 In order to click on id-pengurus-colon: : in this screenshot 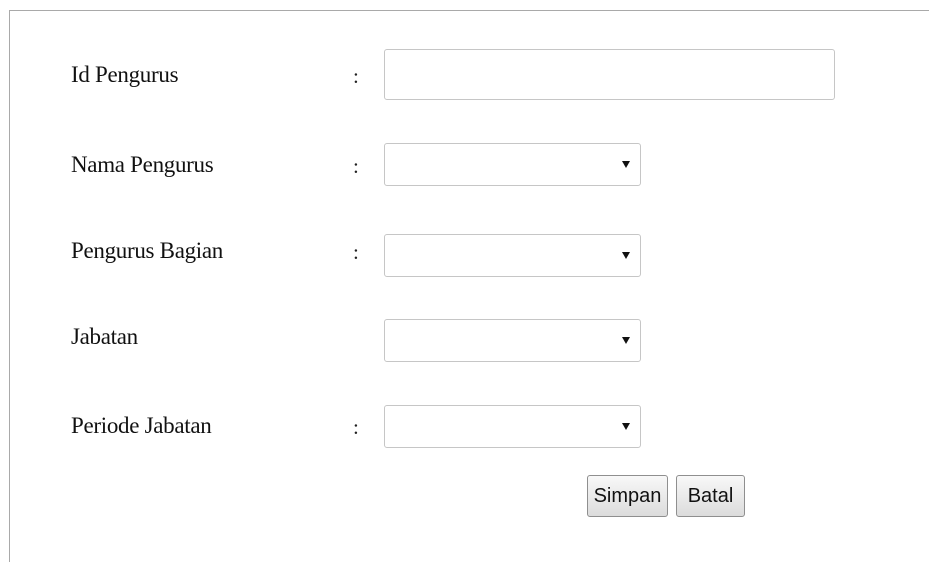, I will do `click(356, 76)`.